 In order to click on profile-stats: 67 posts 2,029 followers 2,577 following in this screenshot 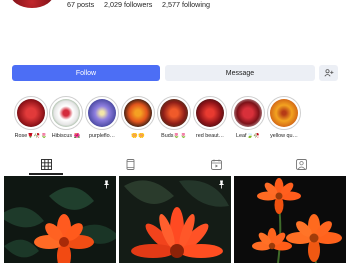, I will do `click(175, 7)`.